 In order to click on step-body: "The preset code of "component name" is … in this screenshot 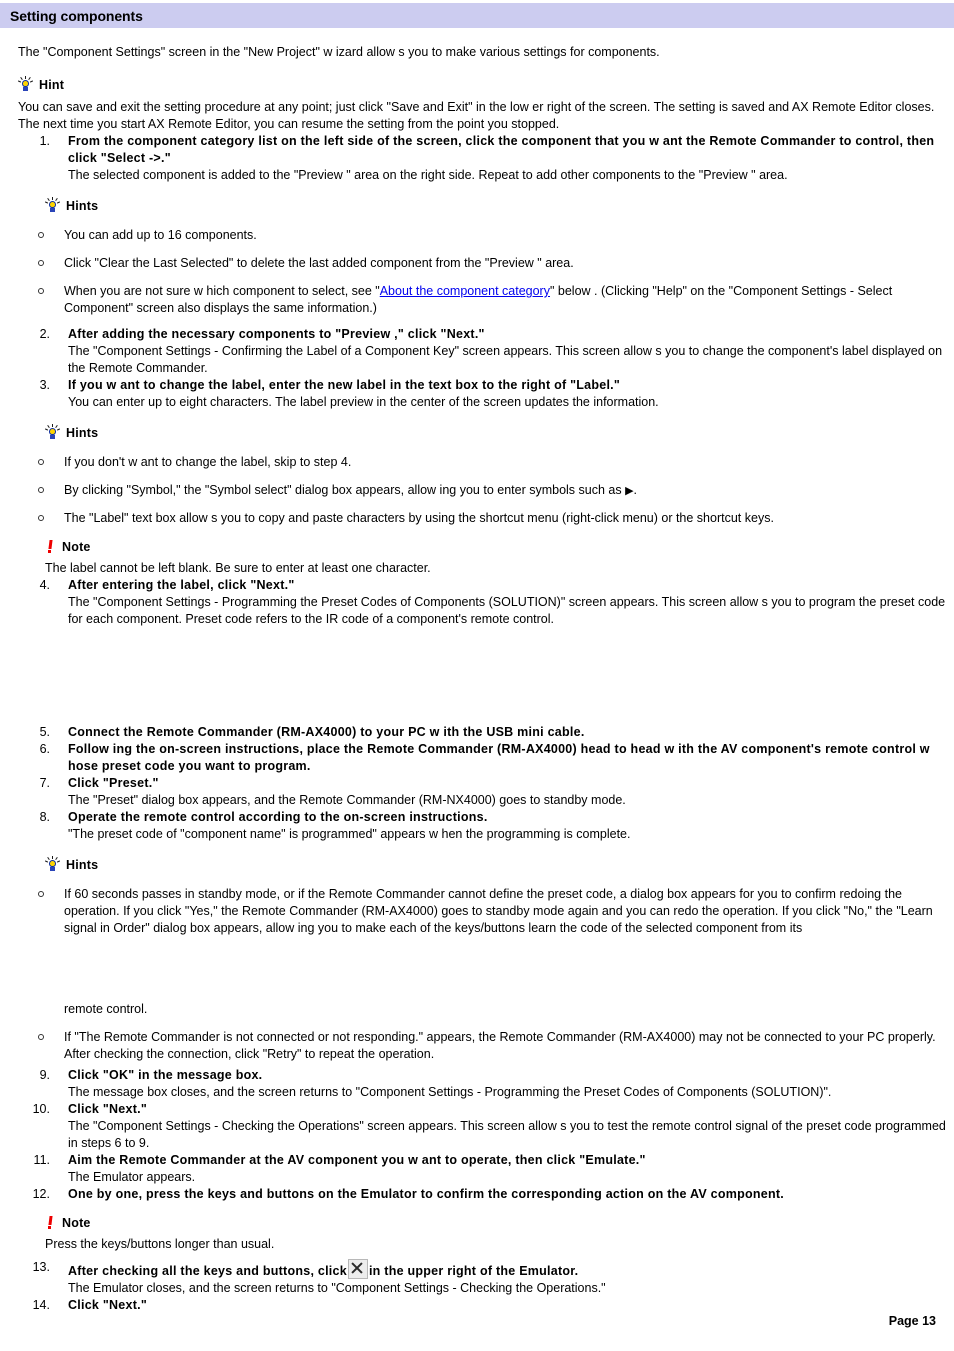, I will do `click(349, 834)`.